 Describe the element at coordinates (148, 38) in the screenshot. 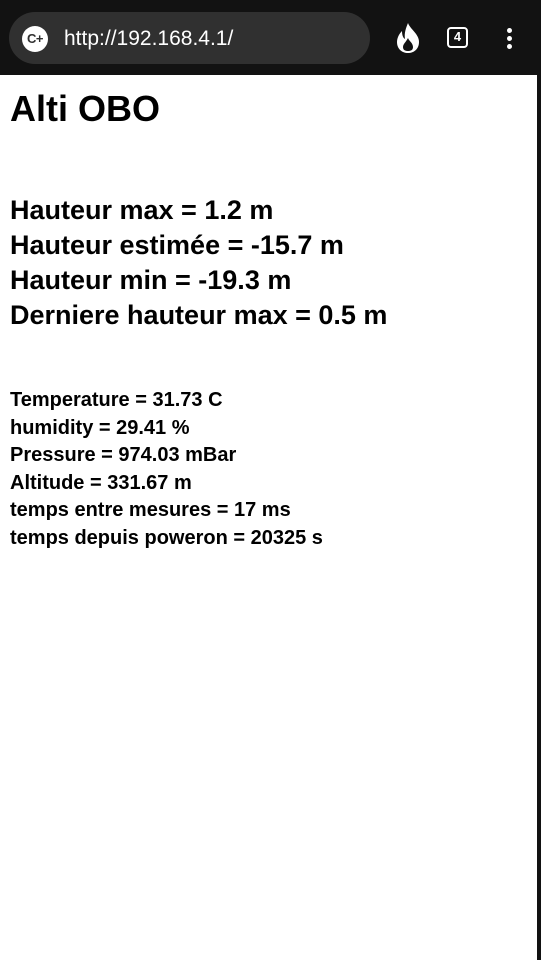

I see `url-text: http://192.168.4.1/` at that location.